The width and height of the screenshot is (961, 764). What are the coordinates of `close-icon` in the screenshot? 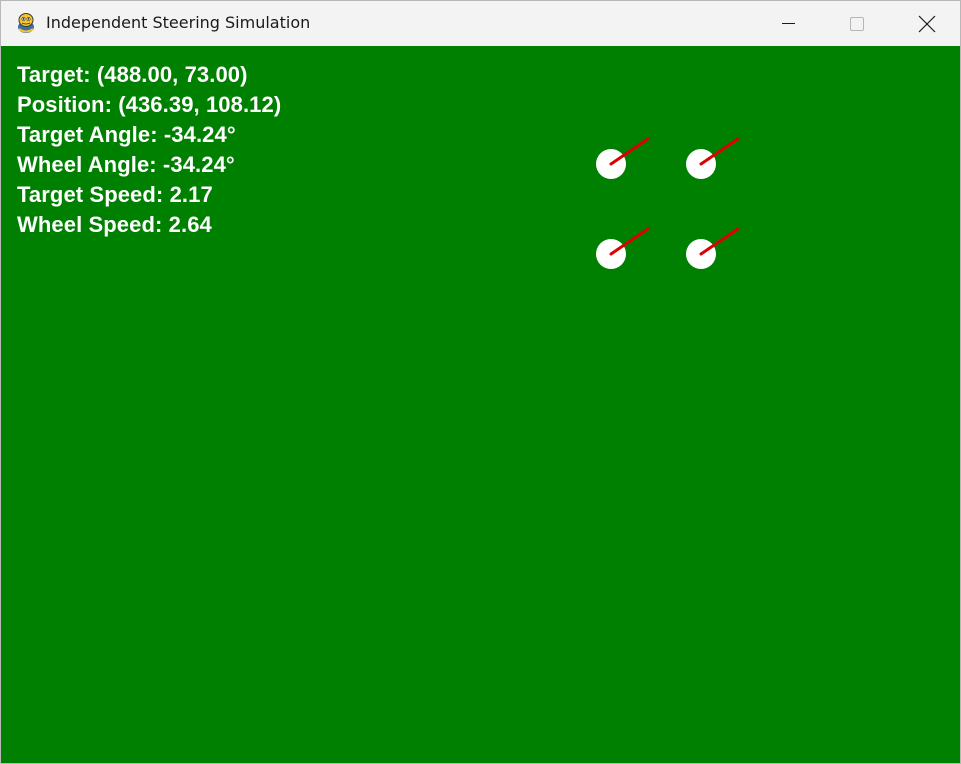 It's located at (927, 24).